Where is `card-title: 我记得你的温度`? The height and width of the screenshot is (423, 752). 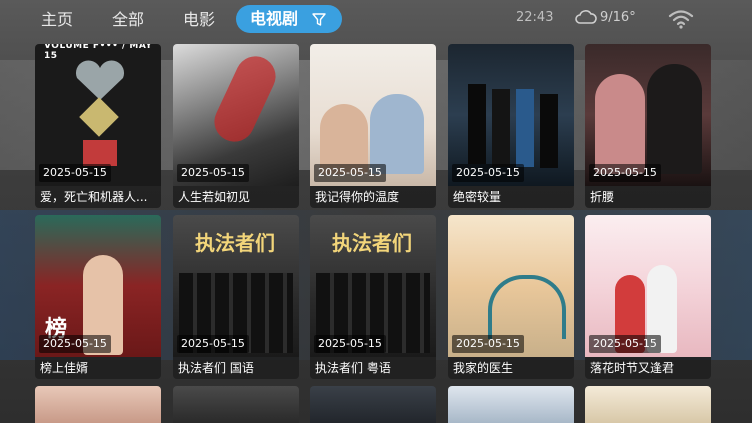 card-title: 我记得你的温度 is located at coordinates (373, 197).